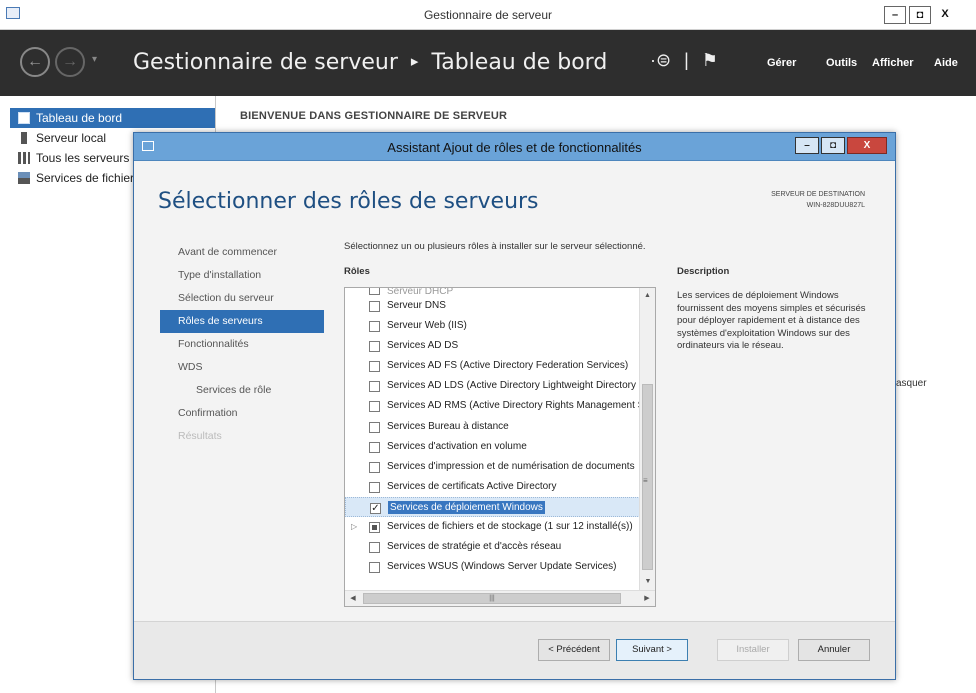  Describe the element at coordinates (492, 306) in the screenshot. I see `role-item: Serveur DNS` at that location.